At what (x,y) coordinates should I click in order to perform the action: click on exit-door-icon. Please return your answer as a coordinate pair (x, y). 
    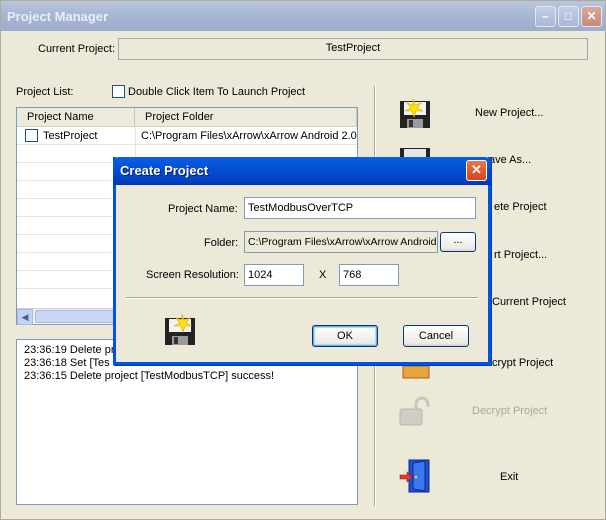
    Looking at the image, I should click on (415, 477).